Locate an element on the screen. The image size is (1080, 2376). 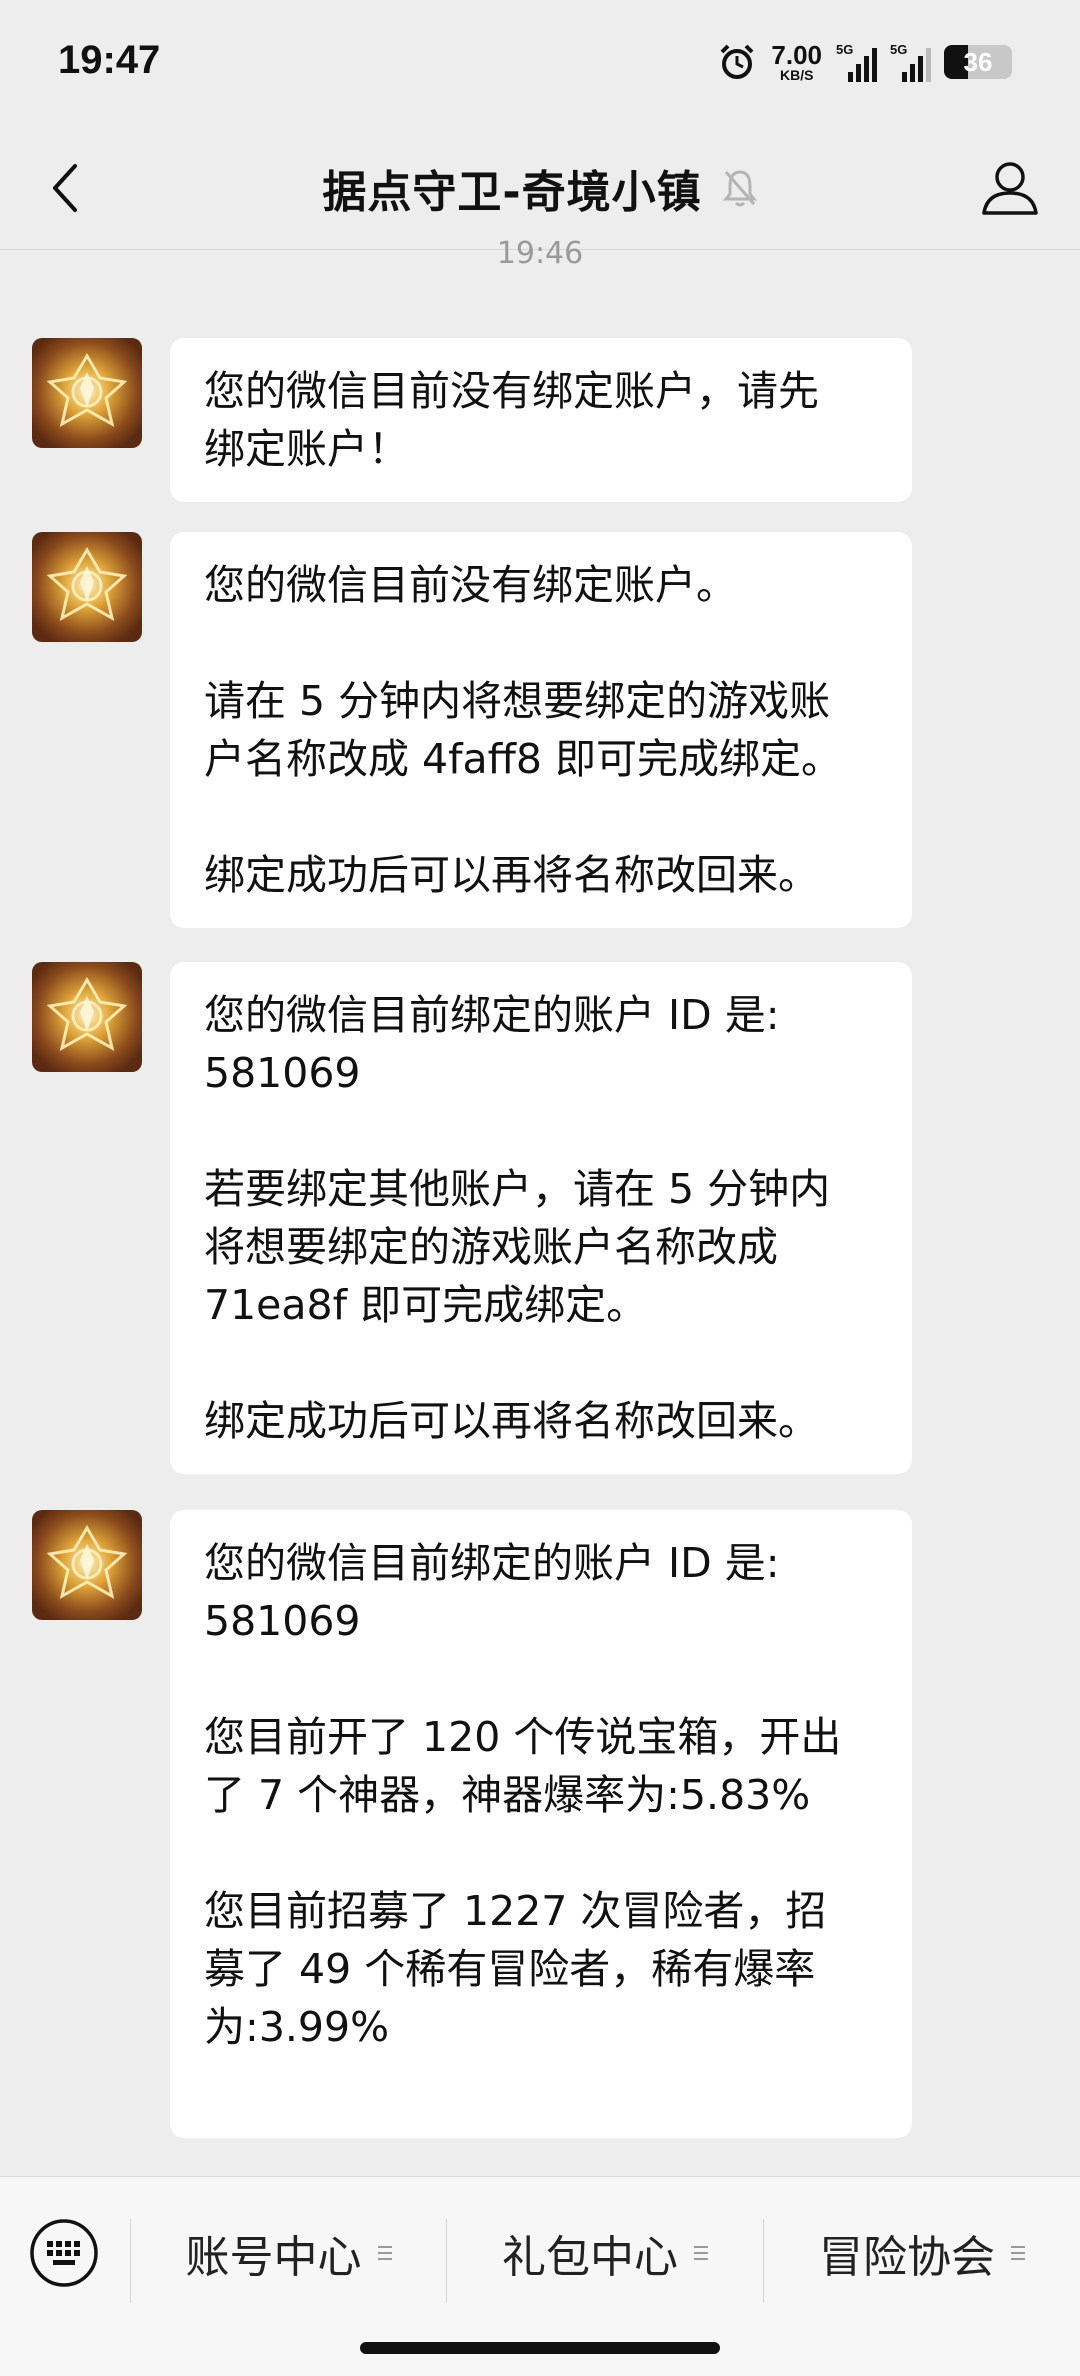
title-wrap: 据点守卫-奇境小镇 is located at coordinates (540, 188).